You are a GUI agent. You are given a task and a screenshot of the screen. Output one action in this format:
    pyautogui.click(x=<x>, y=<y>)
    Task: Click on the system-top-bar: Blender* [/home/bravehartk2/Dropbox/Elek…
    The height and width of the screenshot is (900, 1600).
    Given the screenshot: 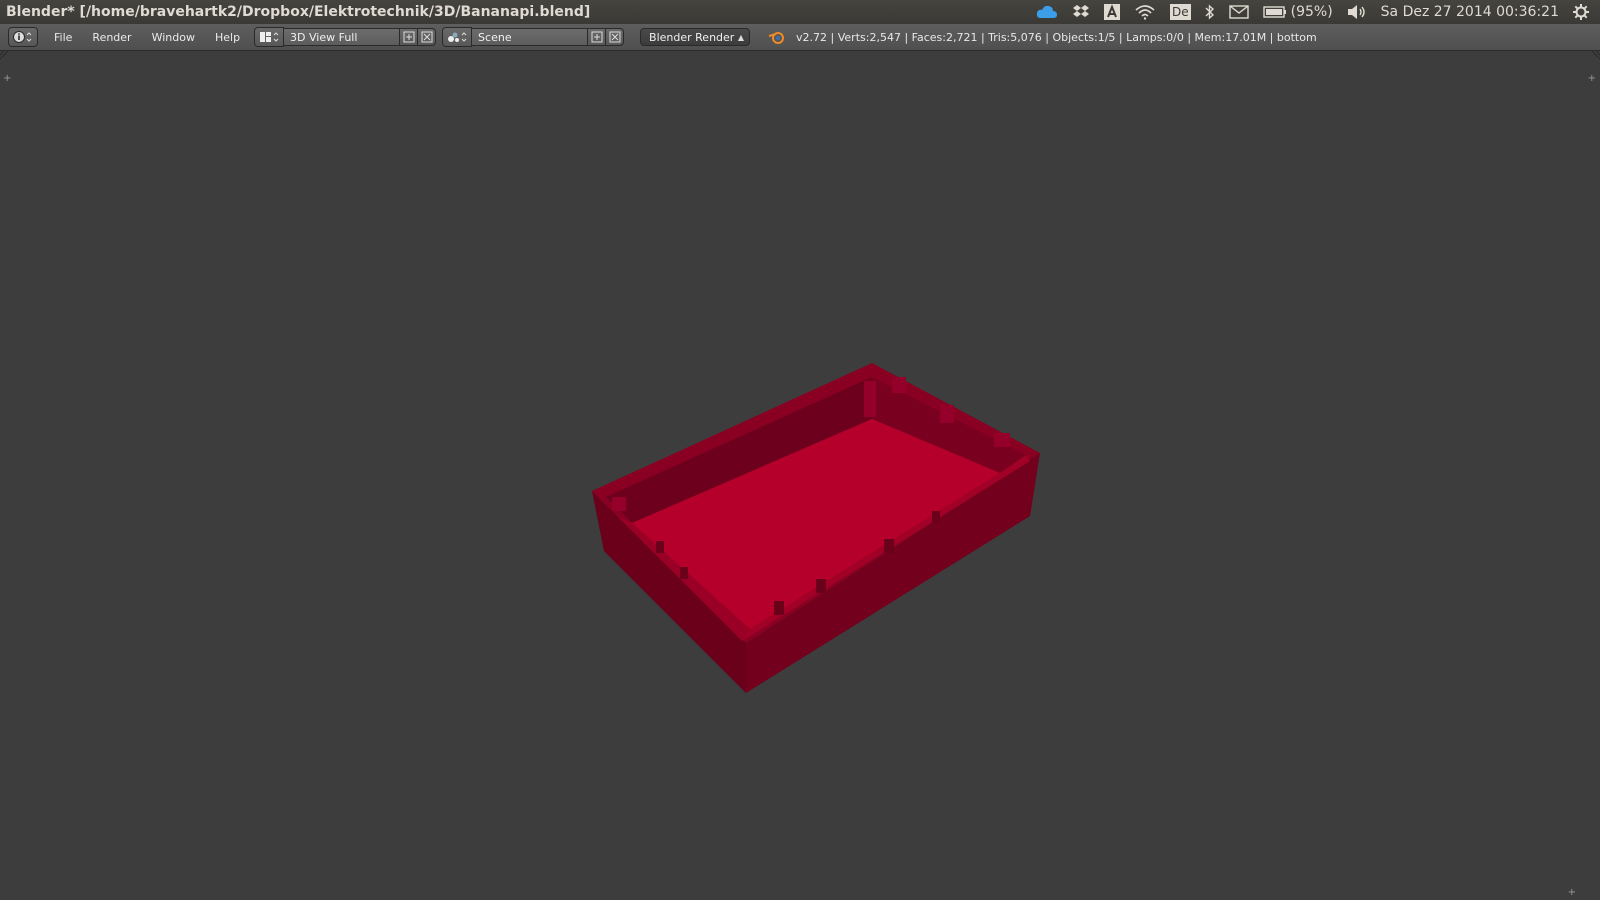 What is the action you would take?
    pyautogui.click(x=800, y=12)
    